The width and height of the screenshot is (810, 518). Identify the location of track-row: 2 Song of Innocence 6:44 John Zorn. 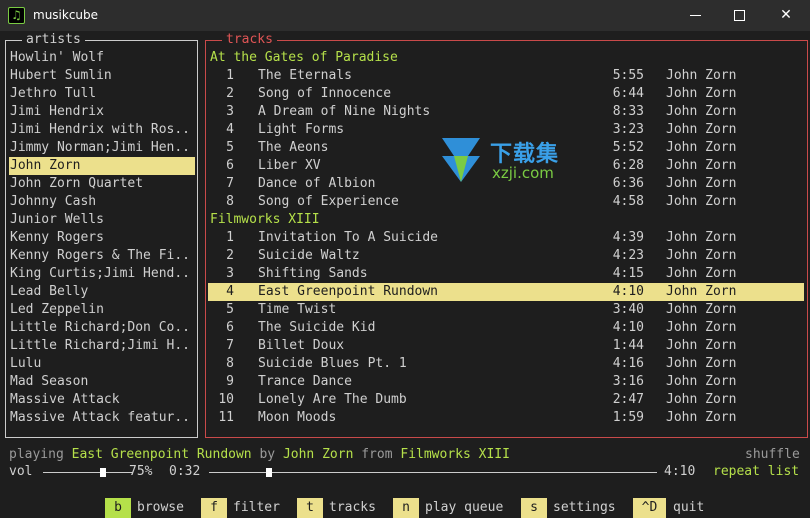
(506, 94).